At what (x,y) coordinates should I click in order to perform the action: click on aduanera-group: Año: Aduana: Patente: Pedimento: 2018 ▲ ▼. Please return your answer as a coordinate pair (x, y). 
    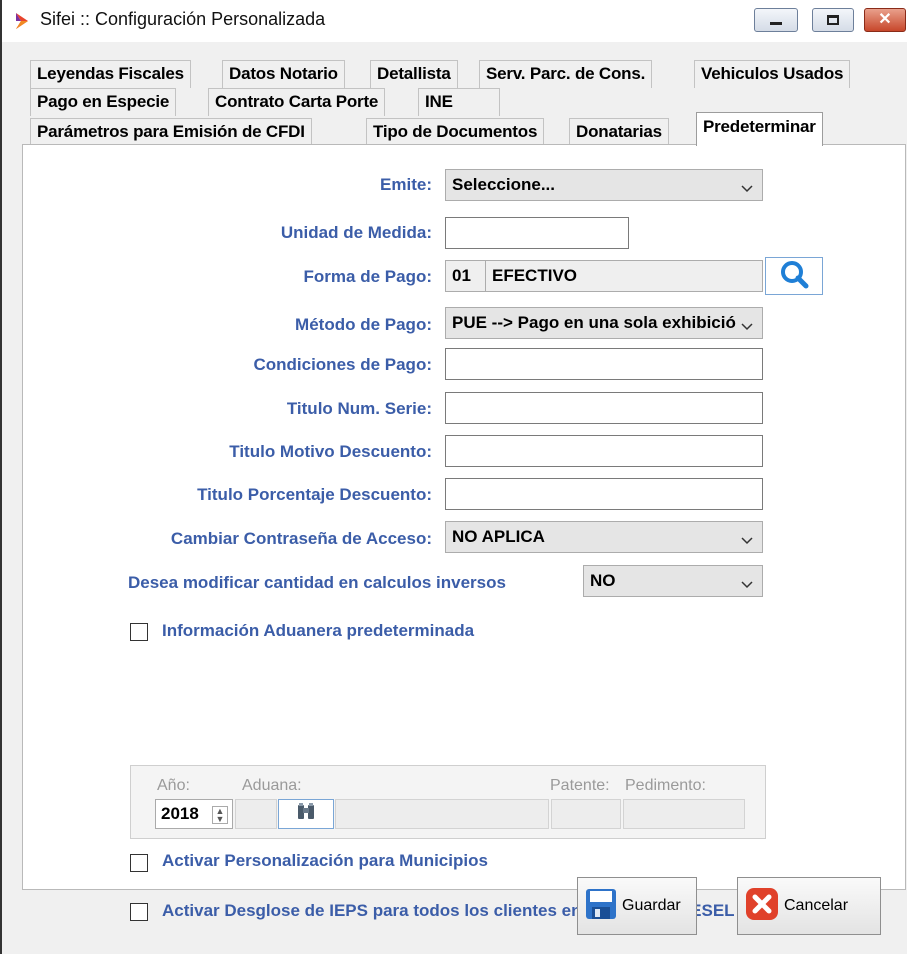
    Looking at the image, I should click on (448, 802).